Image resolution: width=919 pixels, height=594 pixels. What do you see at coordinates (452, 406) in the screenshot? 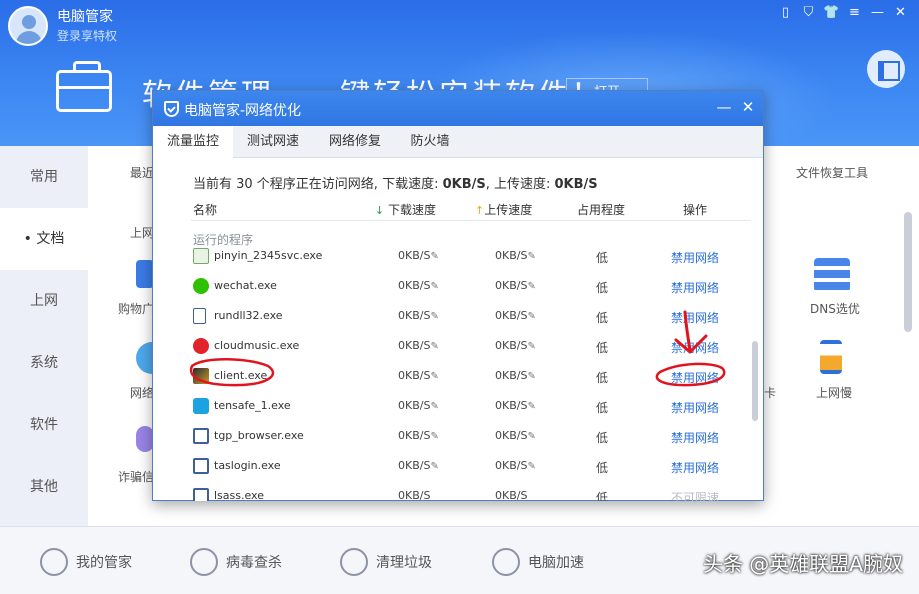
I see `table-row: tensafe_1.exe 0KB/S✎ 0KB/S✎ 低 禁用网络` at bounding box center [452, 406].